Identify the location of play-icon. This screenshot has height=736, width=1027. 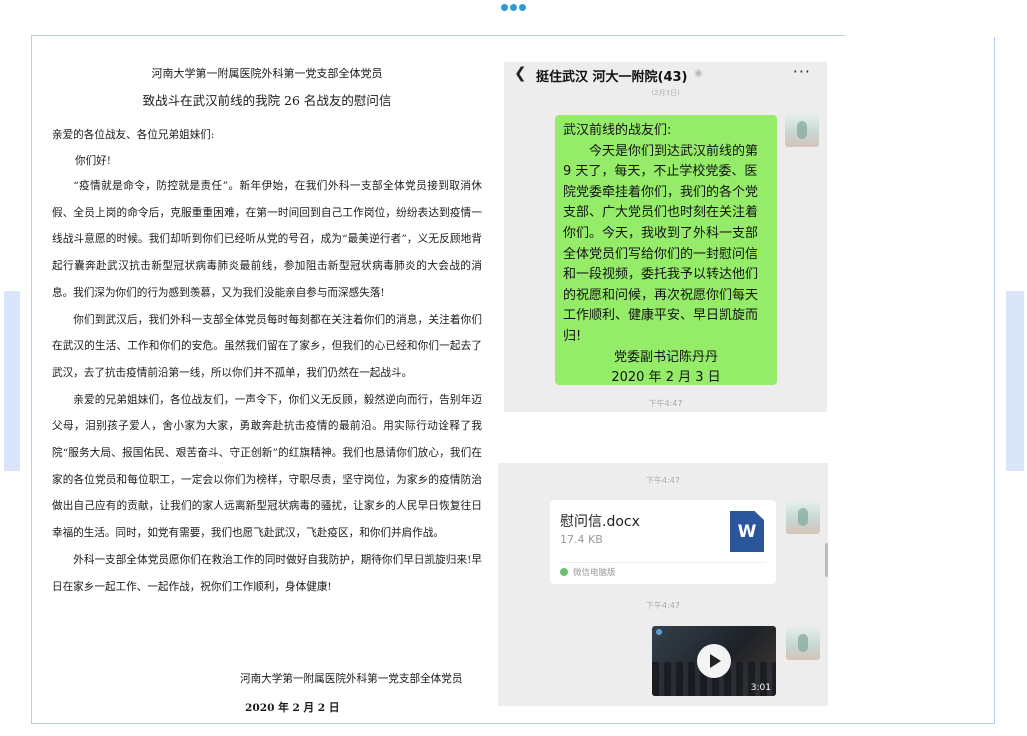
(714, 661).